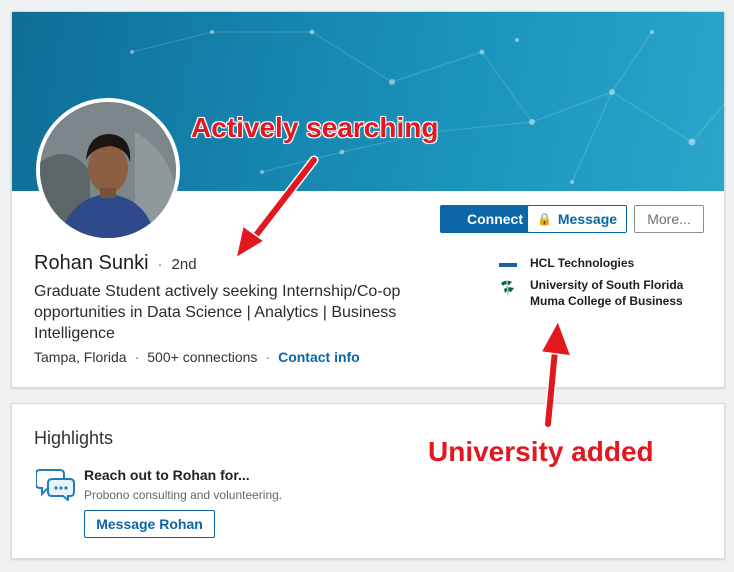  Describe the element at coordinates (202, 357) in the screenshot. I see `profile-connections: 500+ connections` at that location.